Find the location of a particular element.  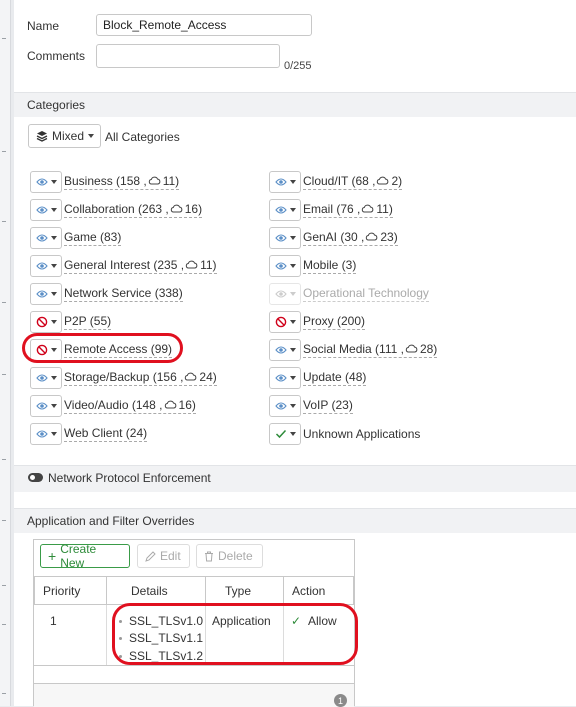

category-item: Proxy (200) is located at coordinates (317, 322).